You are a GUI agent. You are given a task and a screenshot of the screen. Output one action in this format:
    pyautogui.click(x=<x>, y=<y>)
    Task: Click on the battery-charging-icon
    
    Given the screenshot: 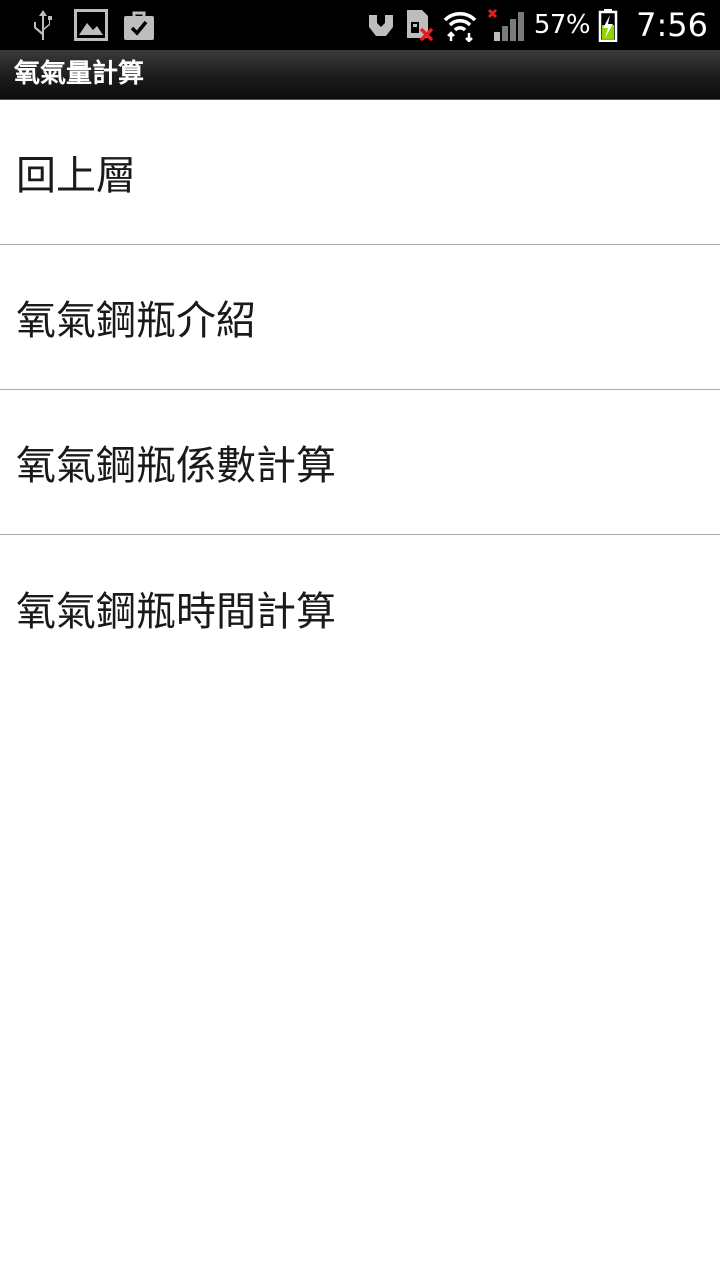 What is the action you would take?
    pyautogui.click(x=608, y=25)
    